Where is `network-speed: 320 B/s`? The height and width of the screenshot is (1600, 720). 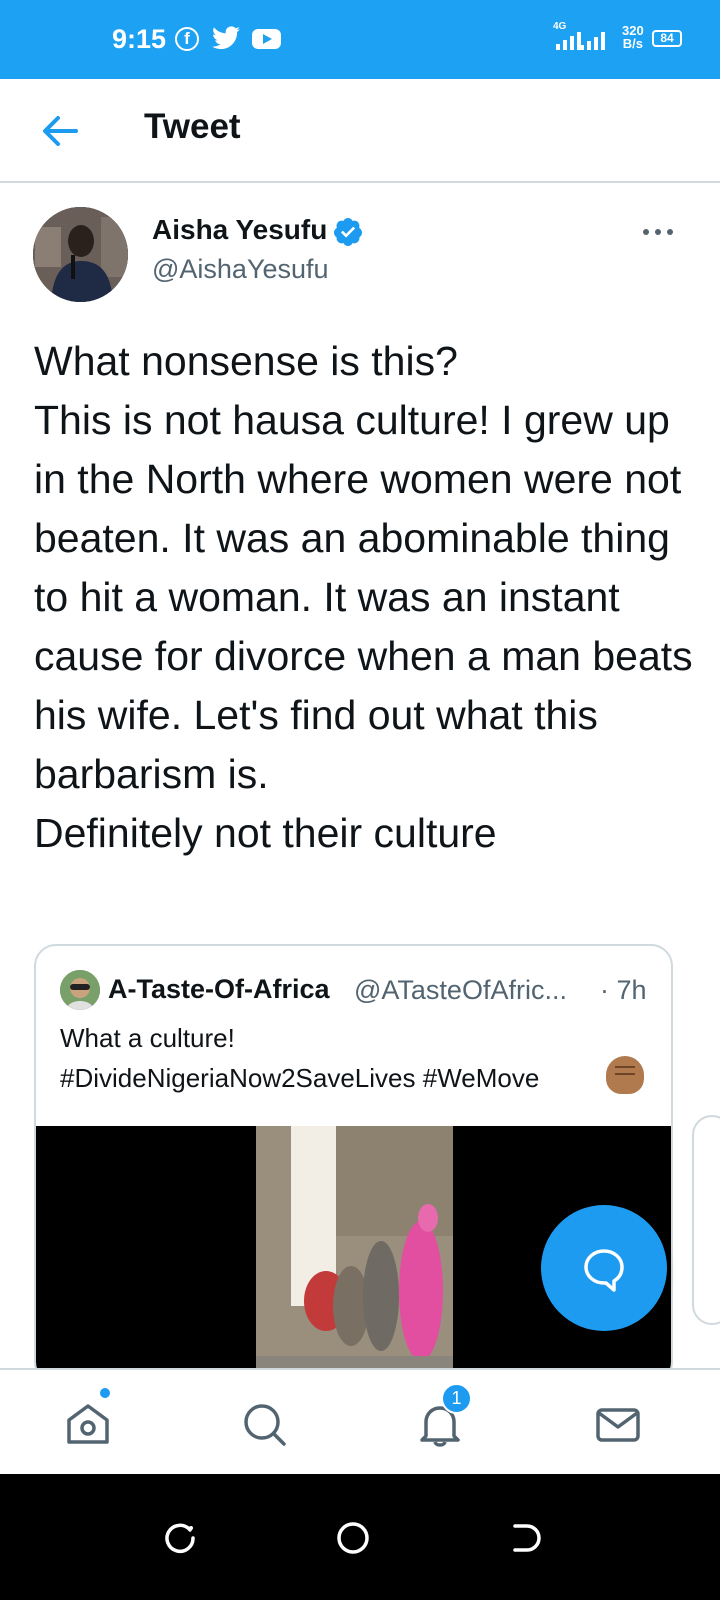 network-speed: 320 B/s is located at coordinates (633, 37).